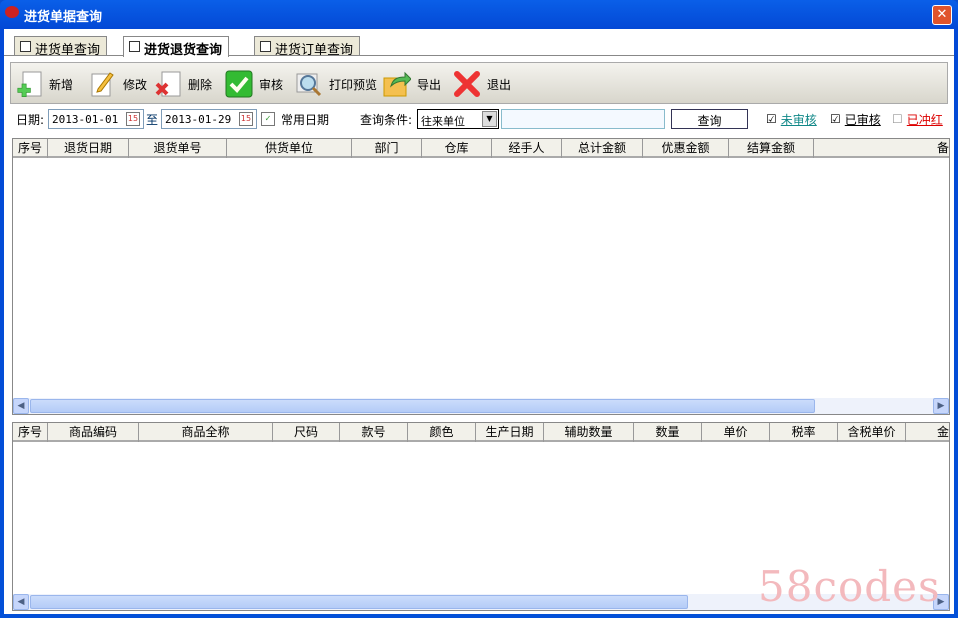 The image size is (958, 618). What do you see at coordinates (583, 119) in the screenshot?
I see `search-input` at bounding box center [583, 119].